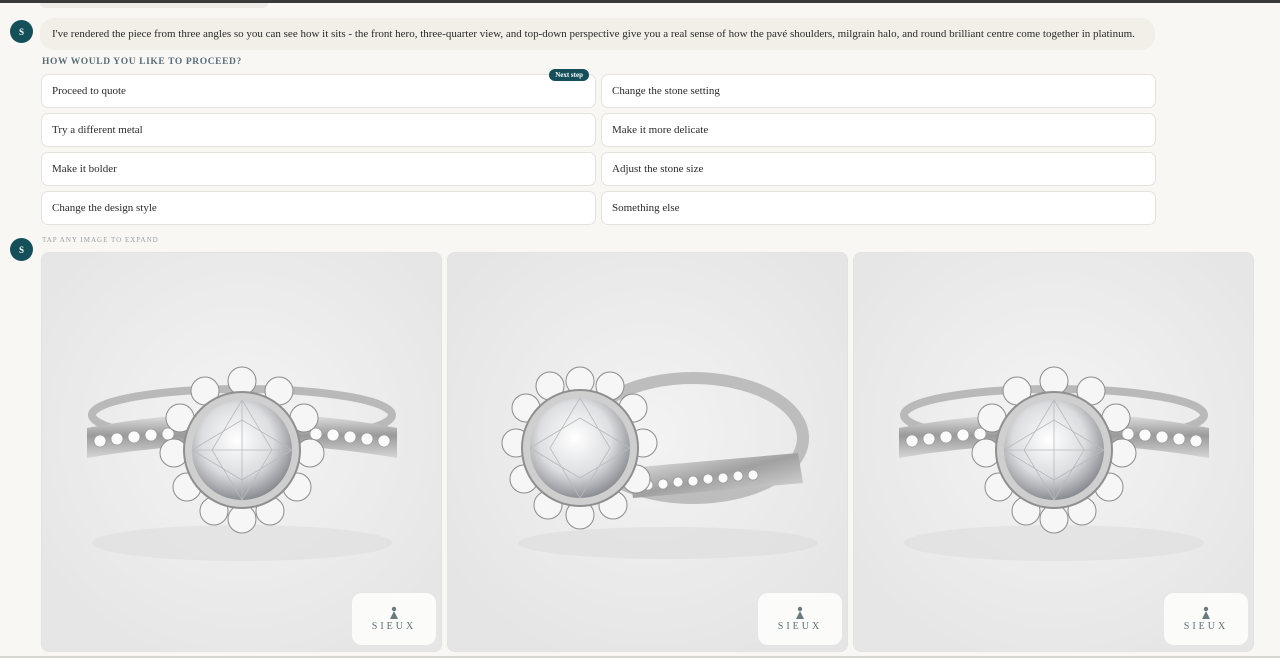  What do you see at coordinates (104, 208) in the screenshot?
I see `option-label: Change the design style` at bounding box center [104, 208].